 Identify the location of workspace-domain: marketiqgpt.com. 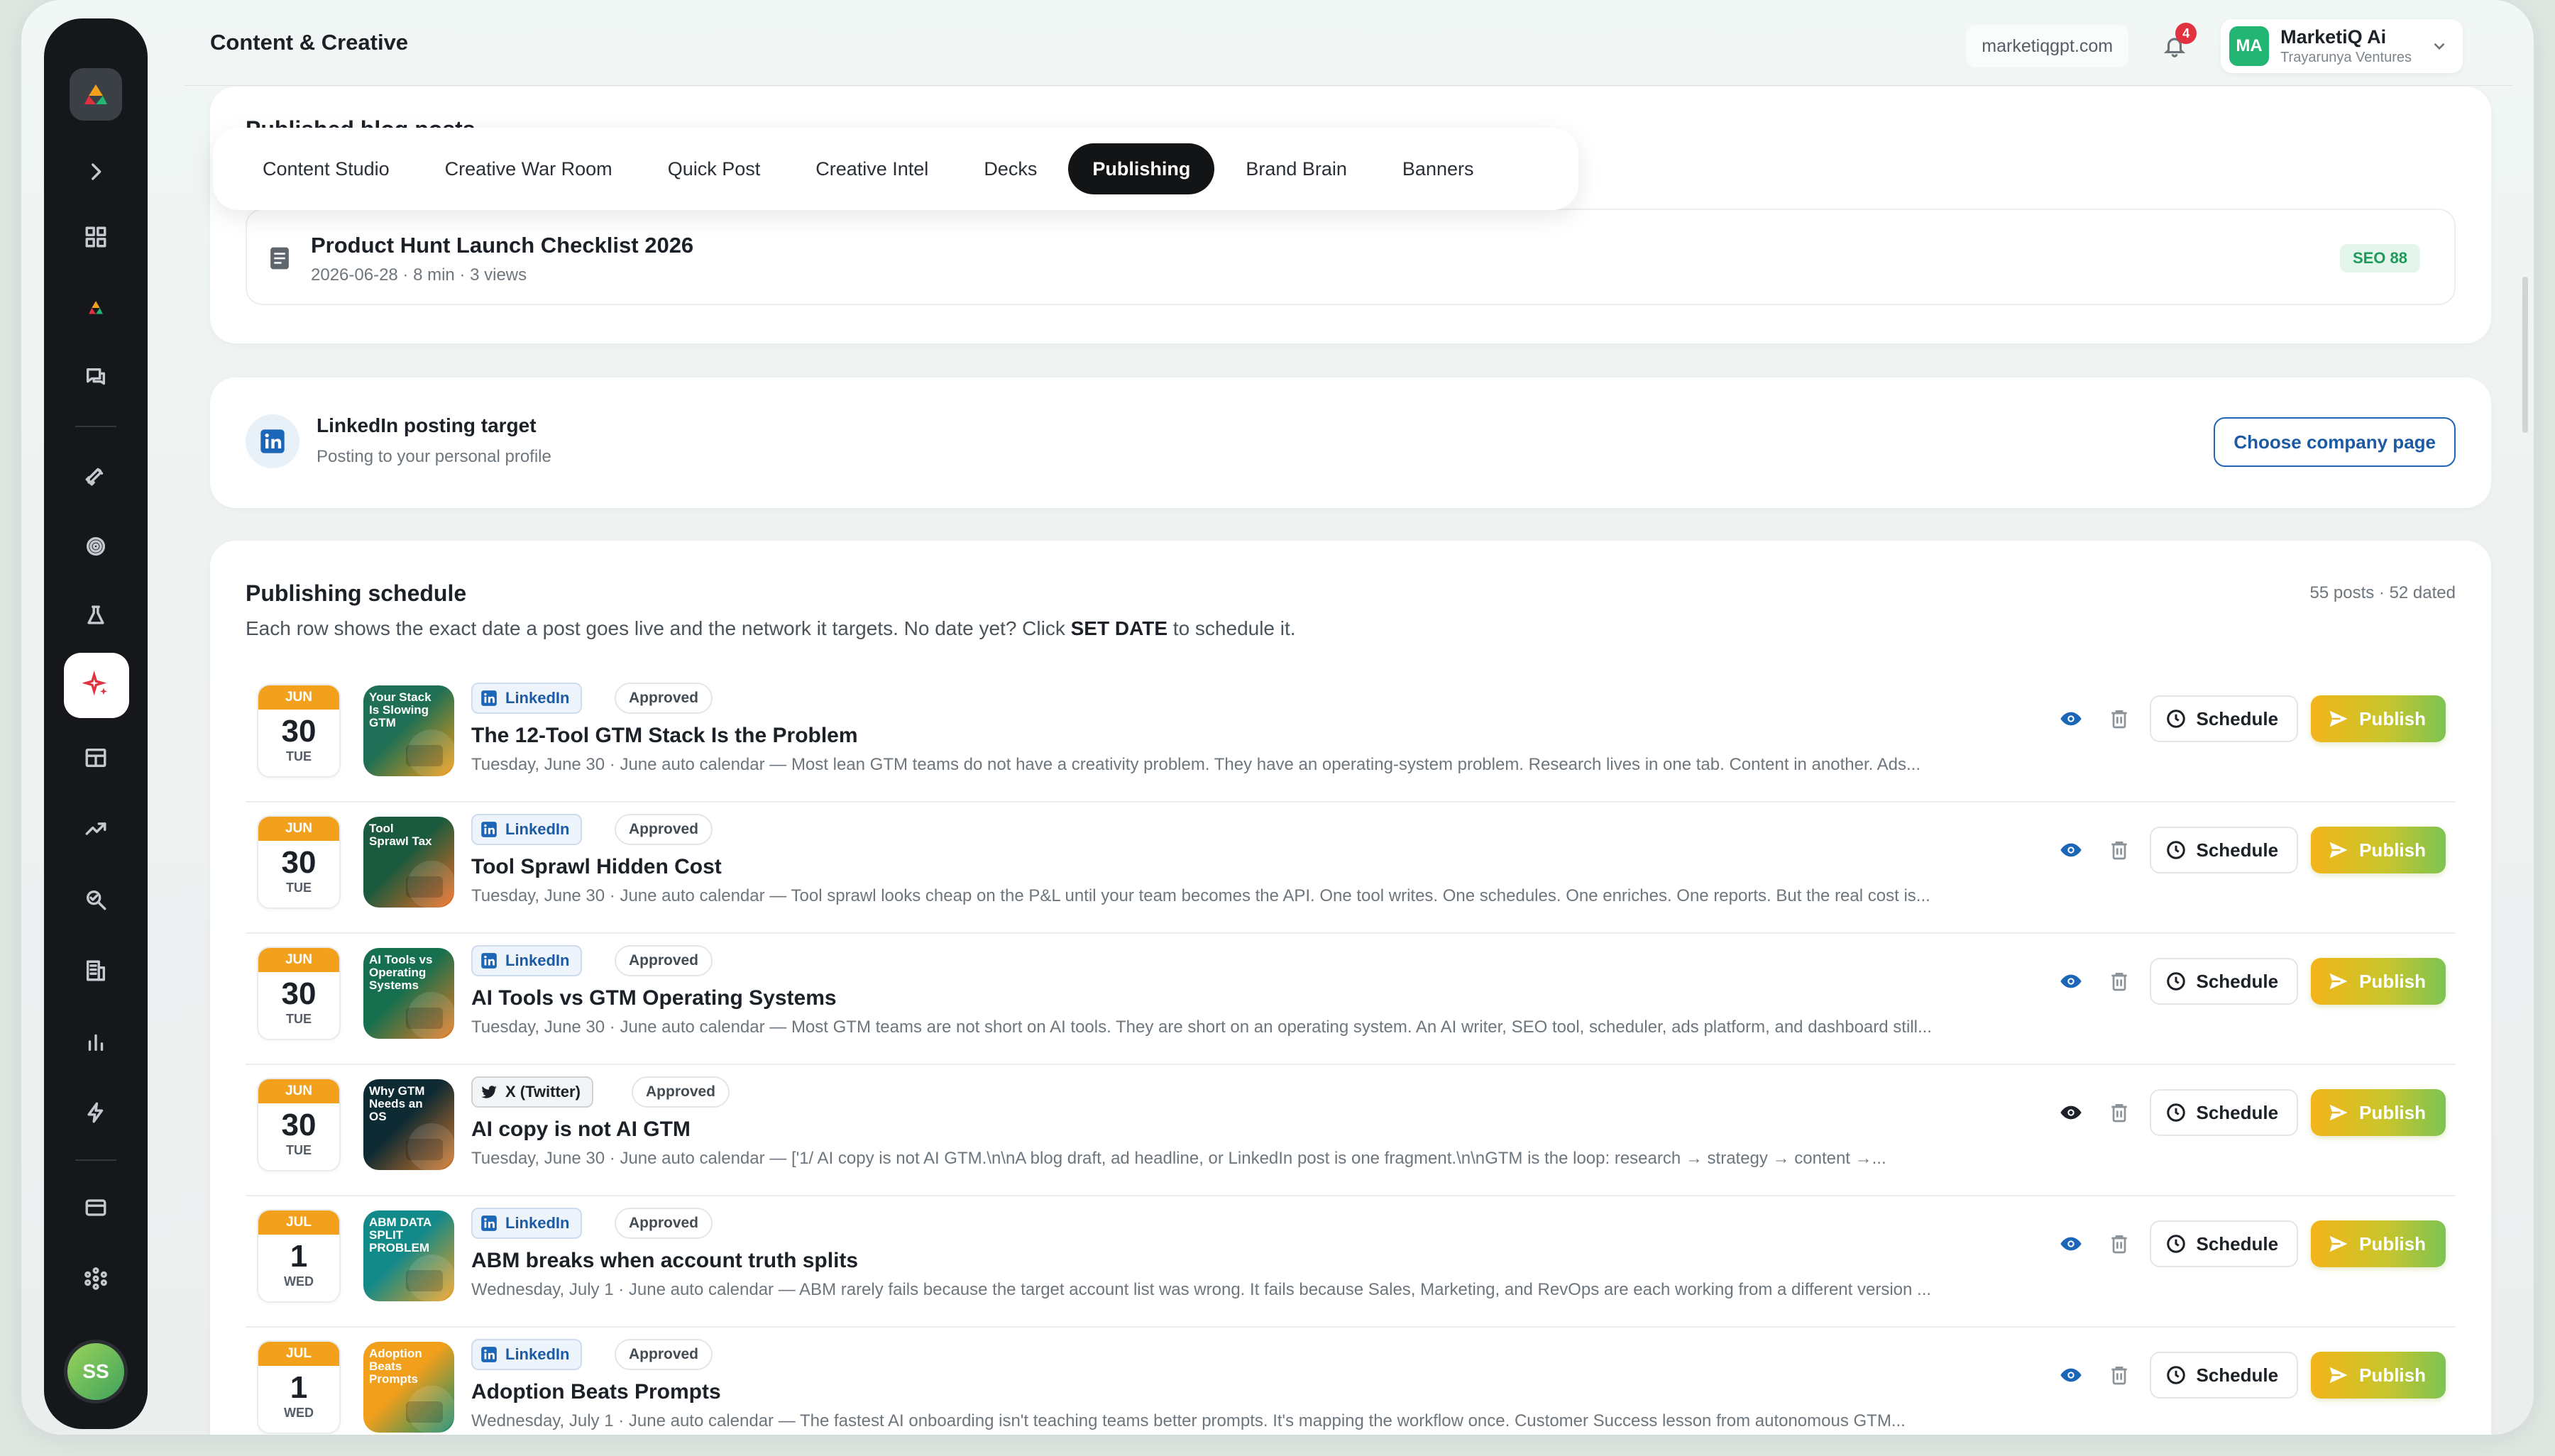
(2047, 46).